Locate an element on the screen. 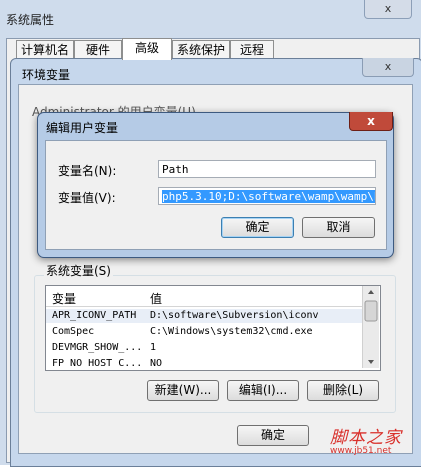 Image resolution: width=421 pixels, height=467 pixels. edit-dialog-cancel-button: 取消 is located at coordinates (338, 227).